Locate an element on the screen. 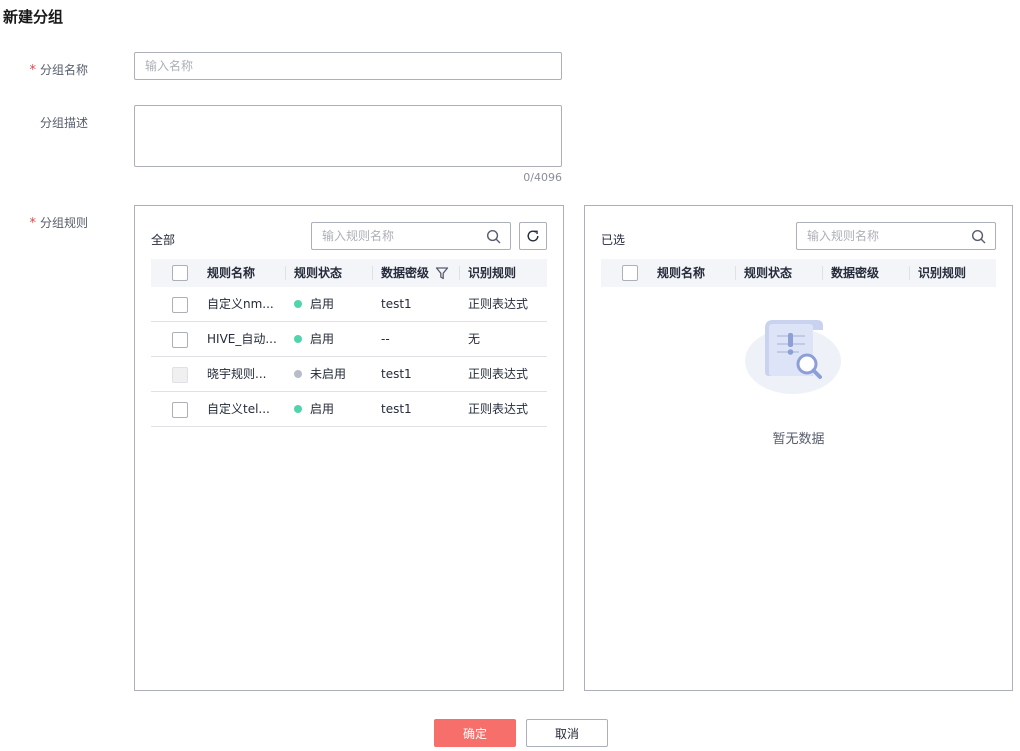  identify-rule-cell: 无 is located at coordinates (474, 339).